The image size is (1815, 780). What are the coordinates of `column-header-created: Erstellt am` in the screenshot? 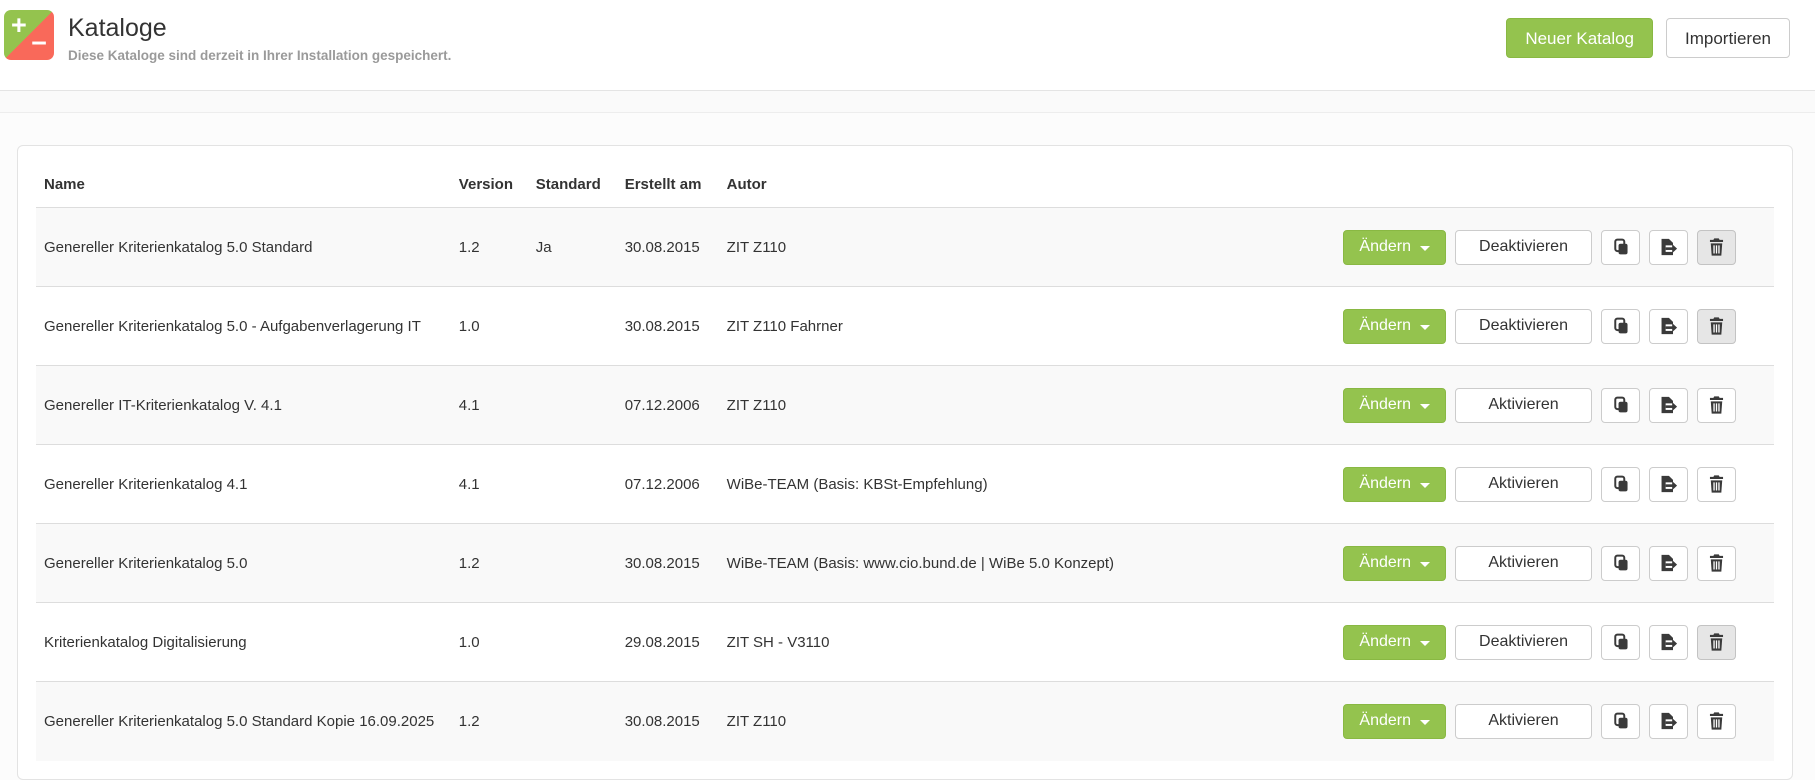 It's located at (667, 181).